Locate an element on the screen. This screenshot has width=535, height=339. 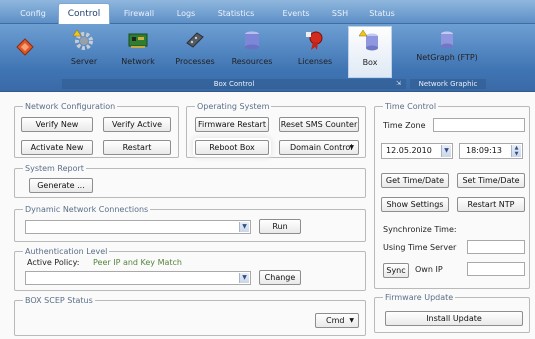
activate-new-button: Activate New is located at coordinates (57, 147).